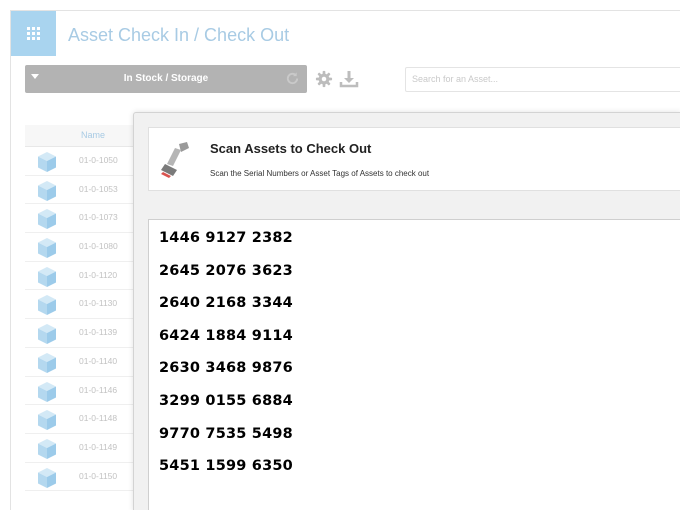 The width and height of the screenshot is (680, 510). I want to click on table-row: 01-0-1050, so click(80, 161).